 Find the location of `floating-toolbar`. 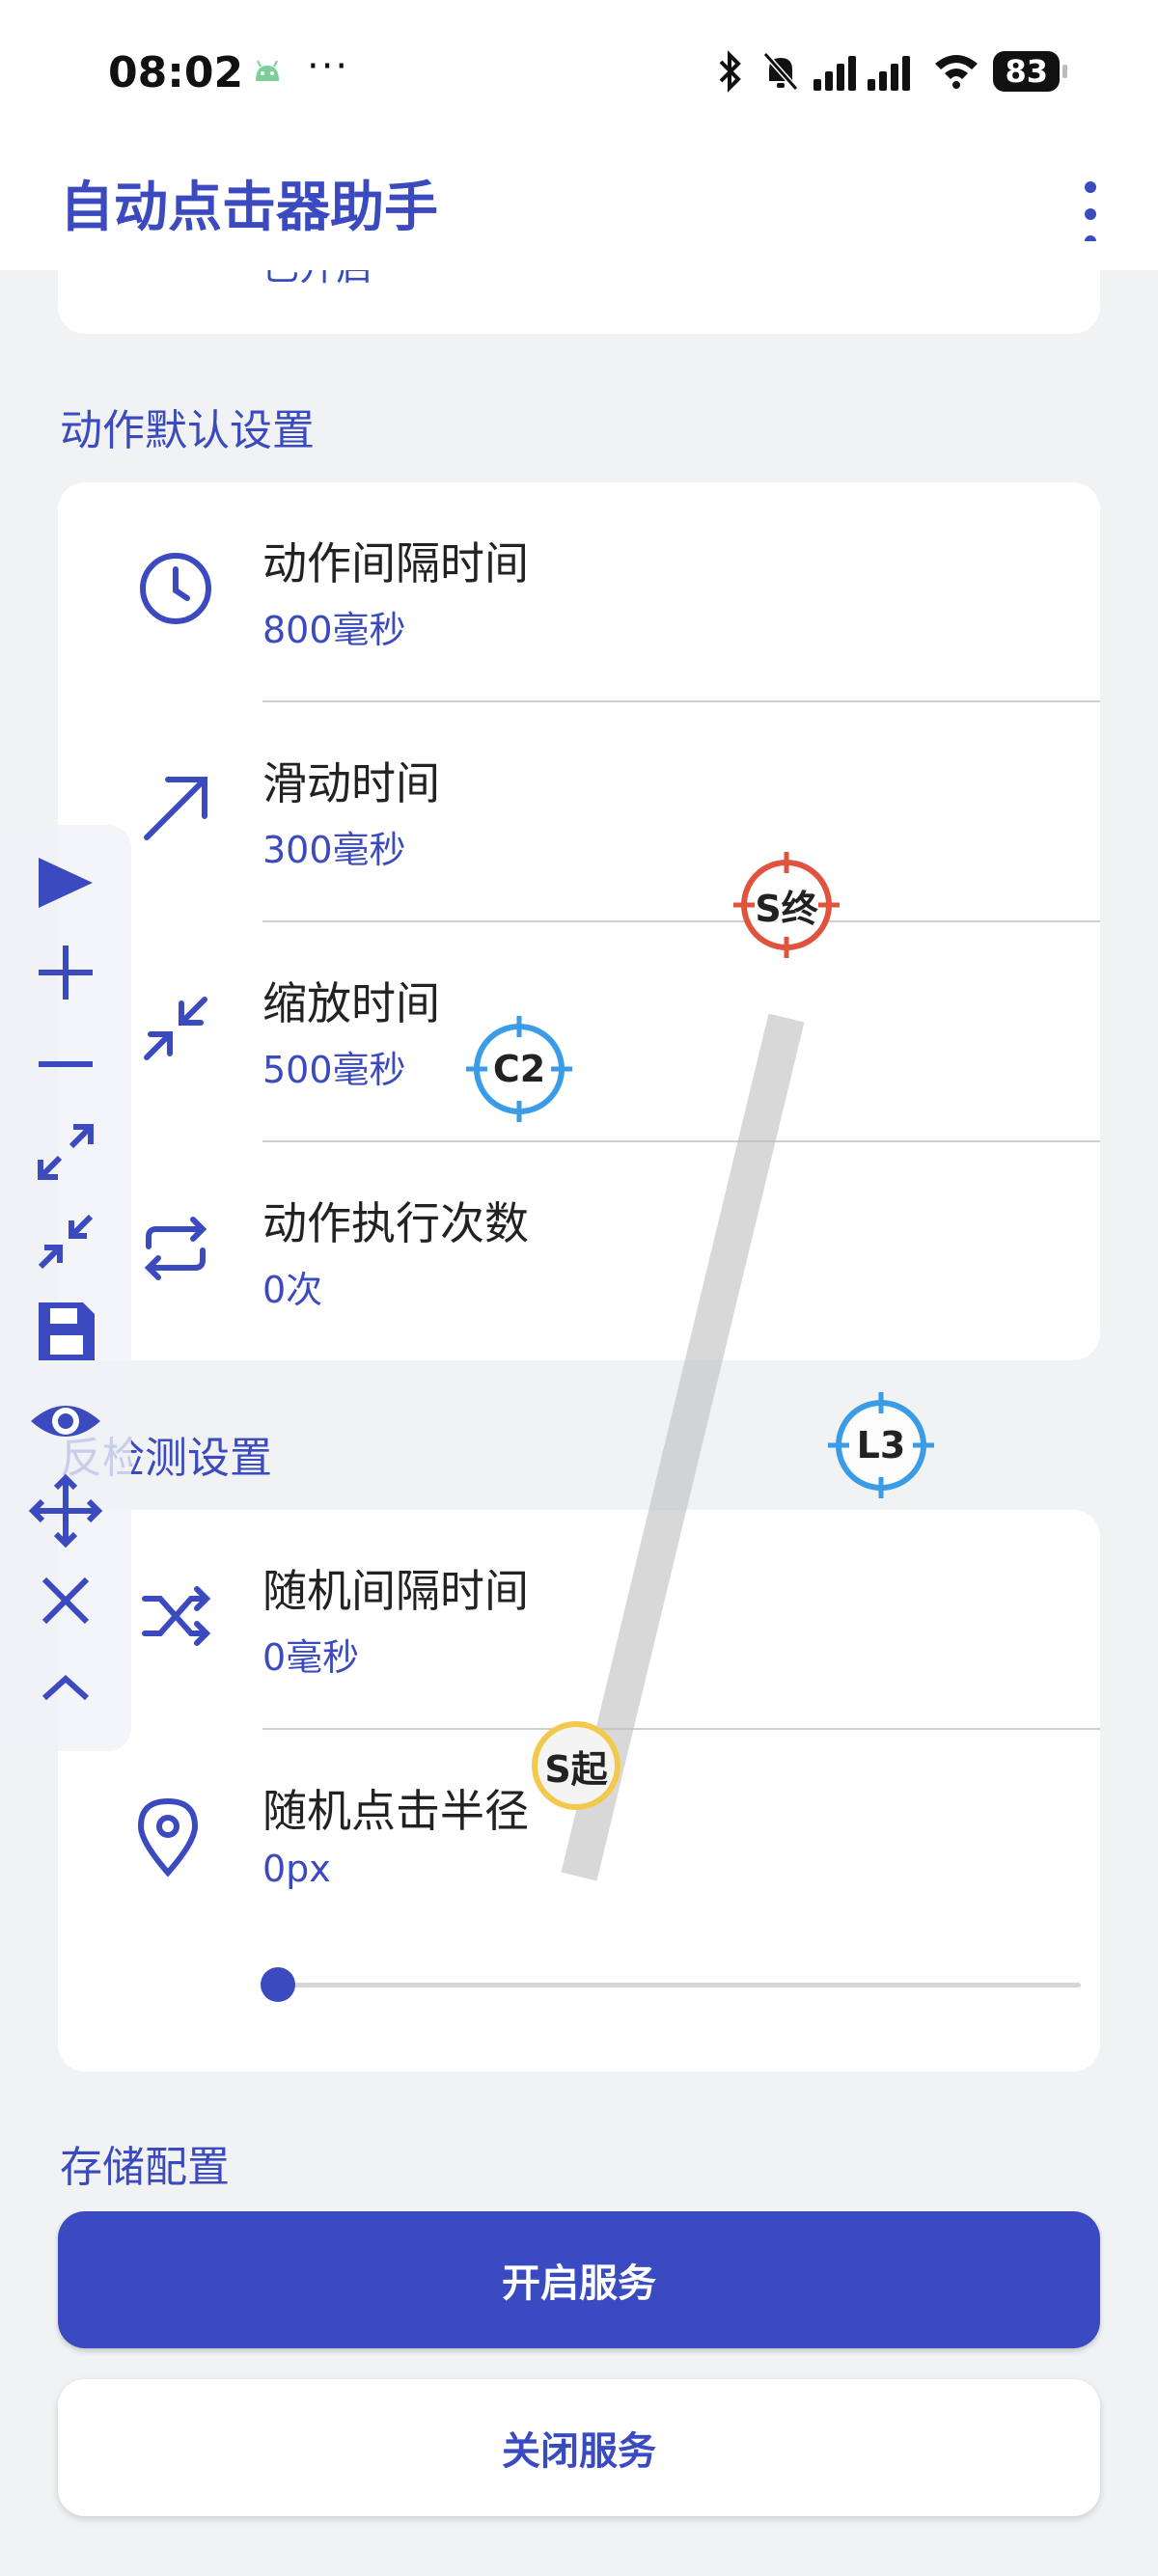

floating-toolbar is located at coordinates (65, 1288).